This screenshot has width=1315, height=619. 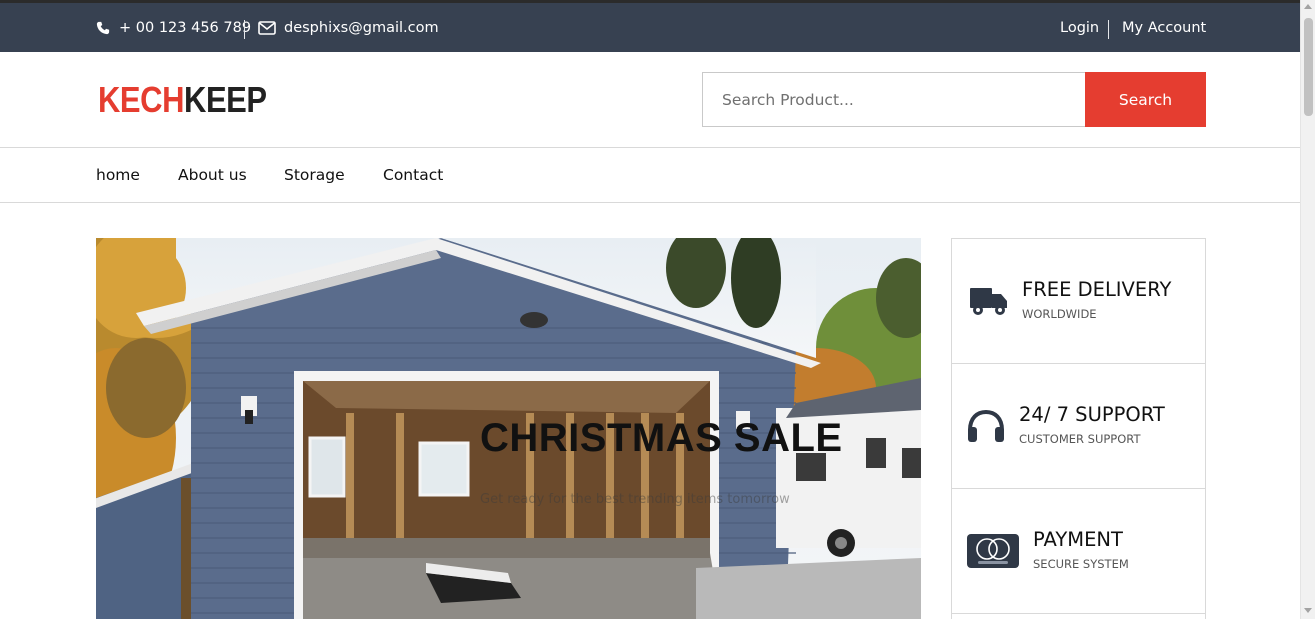 I want to click on feature-subtitle: WORLDWIDE, so click(x=1059, y=314).